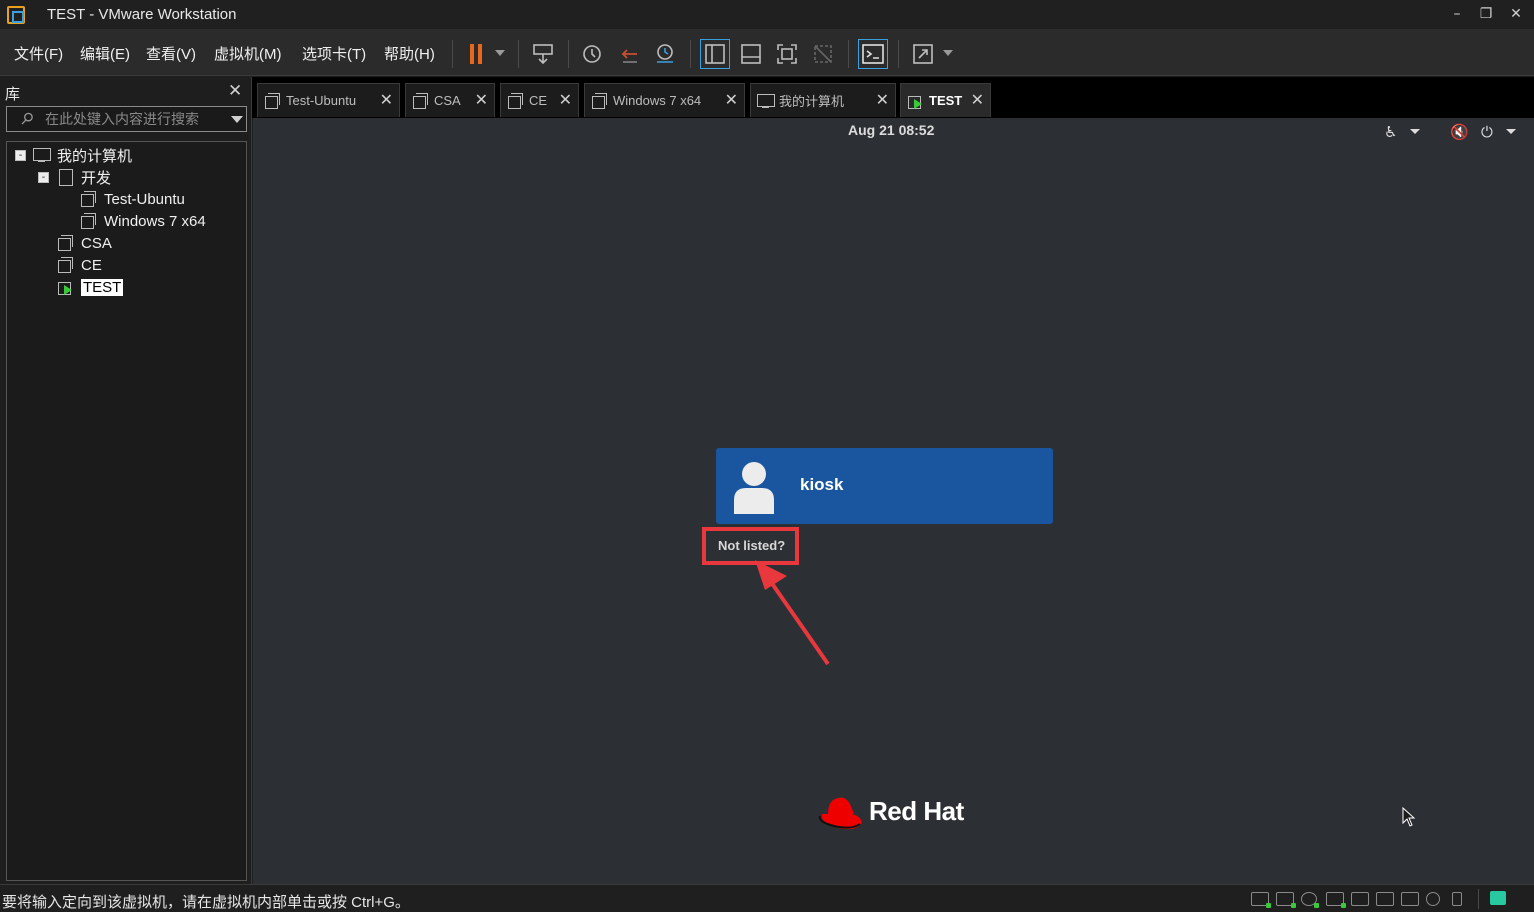 Image resolution: width=1534 pixels, height=912 pixels. I want to click on network-adapter-icon, so click(1336, 900).